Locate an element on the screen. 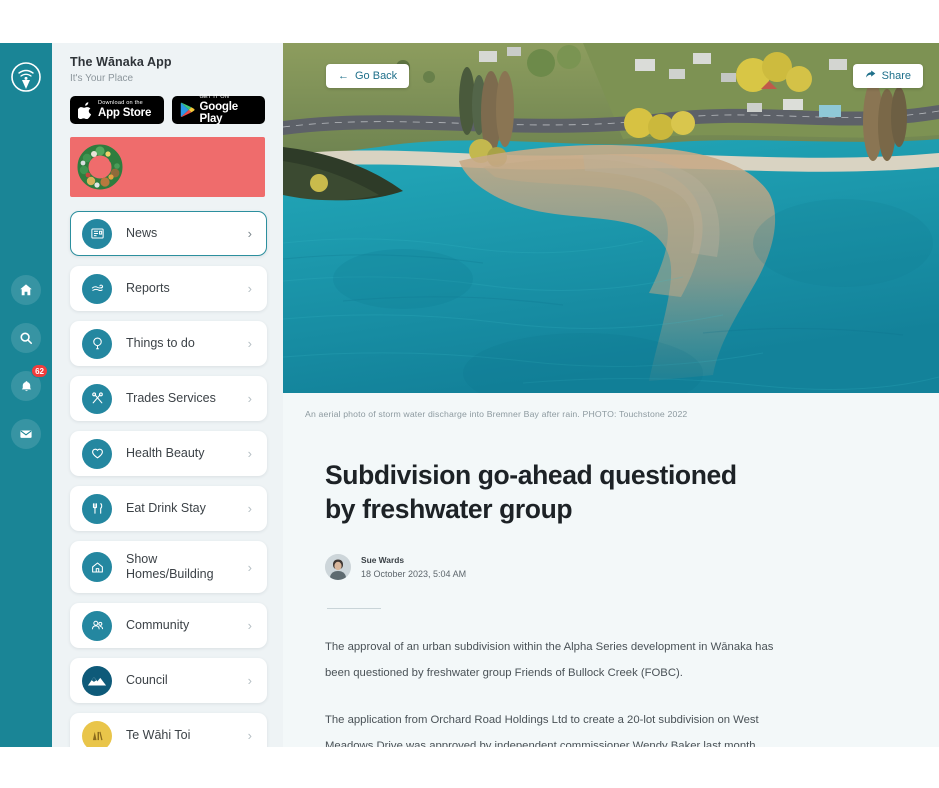 The image size is (939, 788). house-icon is located at coordinates (97, 567).